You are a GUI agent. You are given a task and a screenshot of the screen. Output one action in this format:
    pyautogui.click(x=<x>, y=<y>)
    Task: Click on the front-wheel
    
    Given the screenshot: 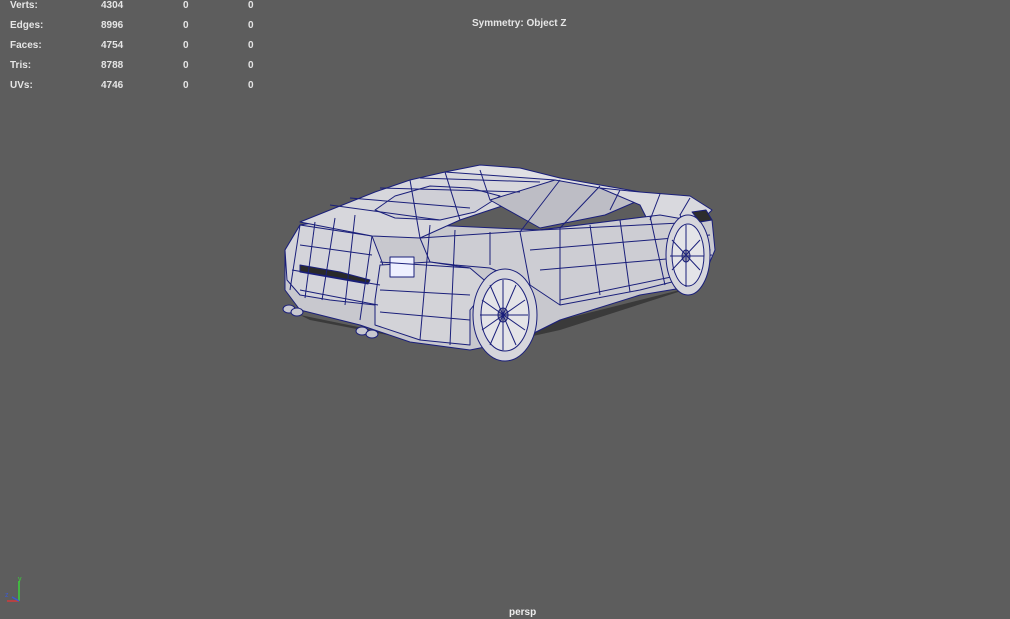 What is the action you would take?
    pyautogui.click(x=688, y=255)
    